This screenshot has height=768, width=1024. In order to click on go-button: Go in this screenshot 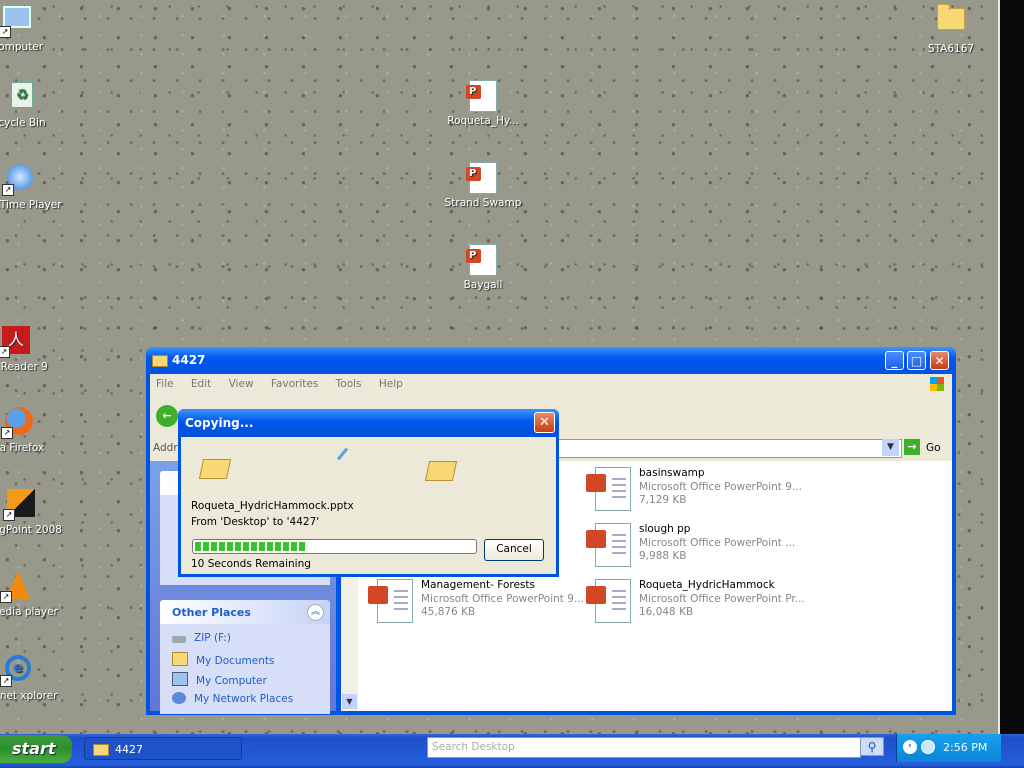, I will do `click(933, 448)`.